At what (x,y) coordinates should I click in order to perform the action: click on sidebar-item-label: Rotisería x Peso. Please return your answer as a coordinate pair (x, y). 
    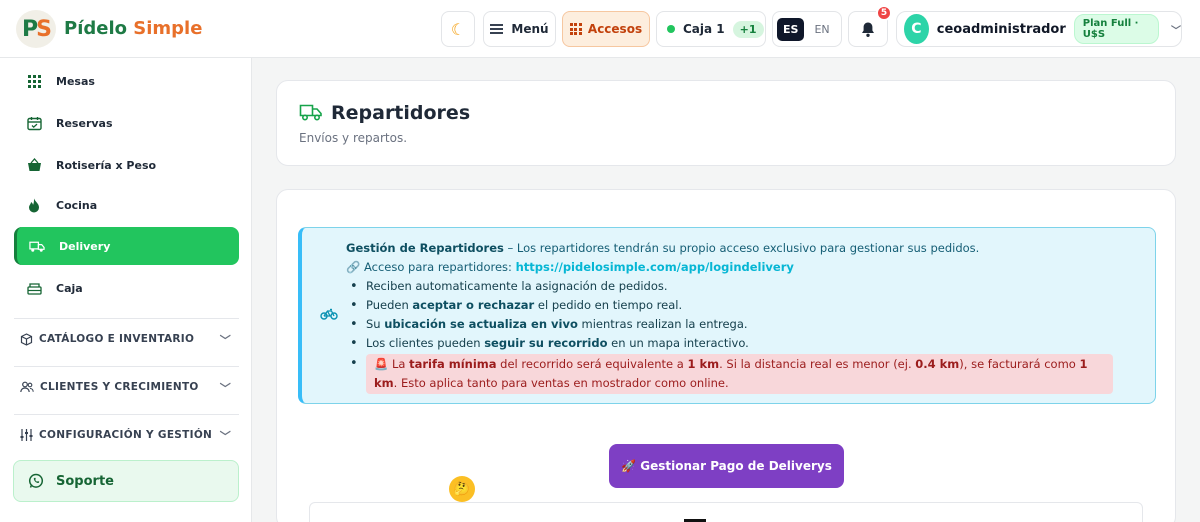
    Looking at the image, I should click on (106, 165).